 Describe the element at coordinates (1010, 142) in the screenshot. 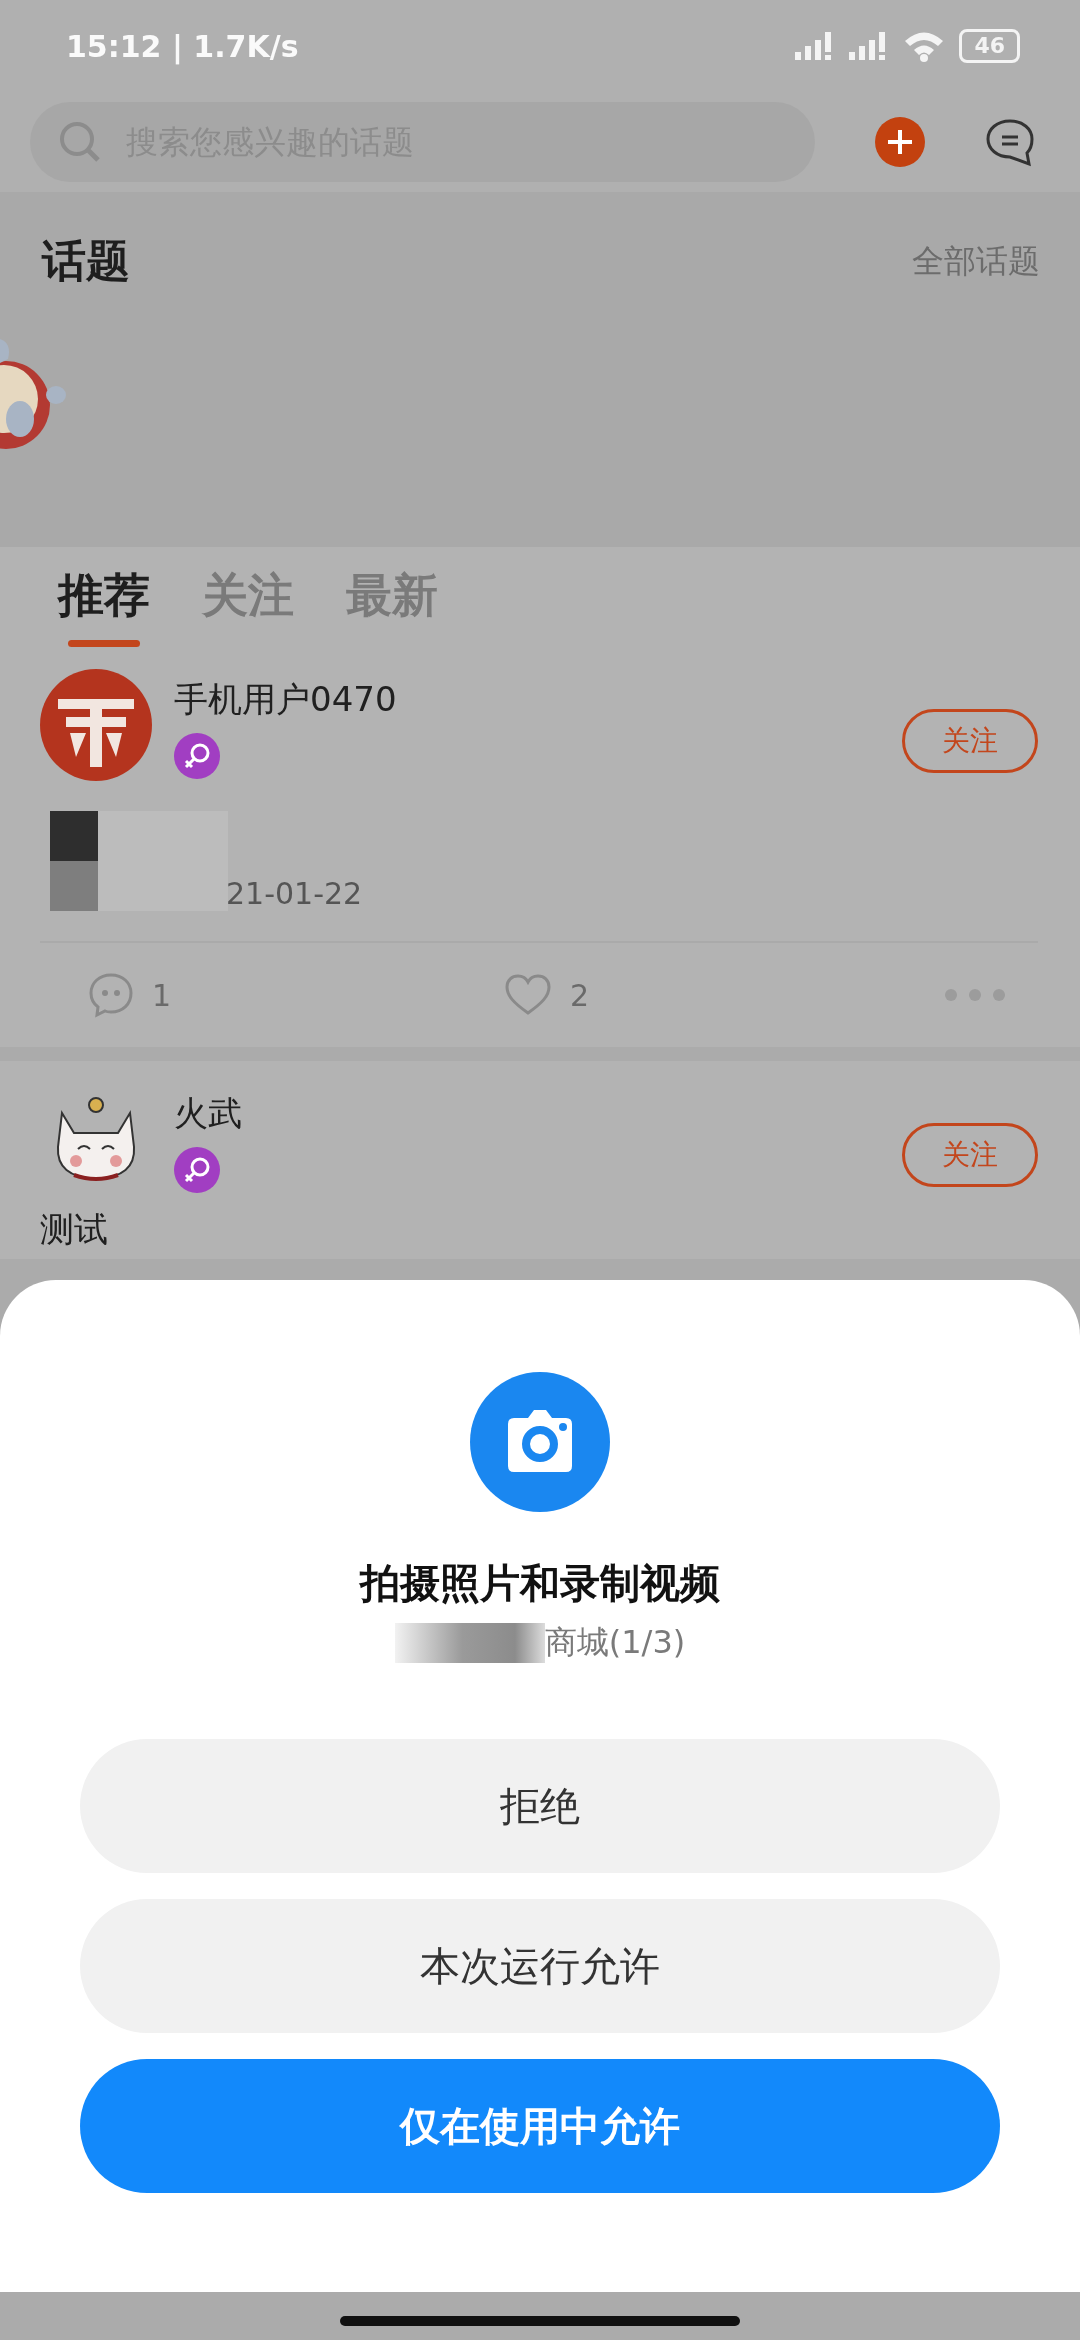

I see `message-icon` at that location.